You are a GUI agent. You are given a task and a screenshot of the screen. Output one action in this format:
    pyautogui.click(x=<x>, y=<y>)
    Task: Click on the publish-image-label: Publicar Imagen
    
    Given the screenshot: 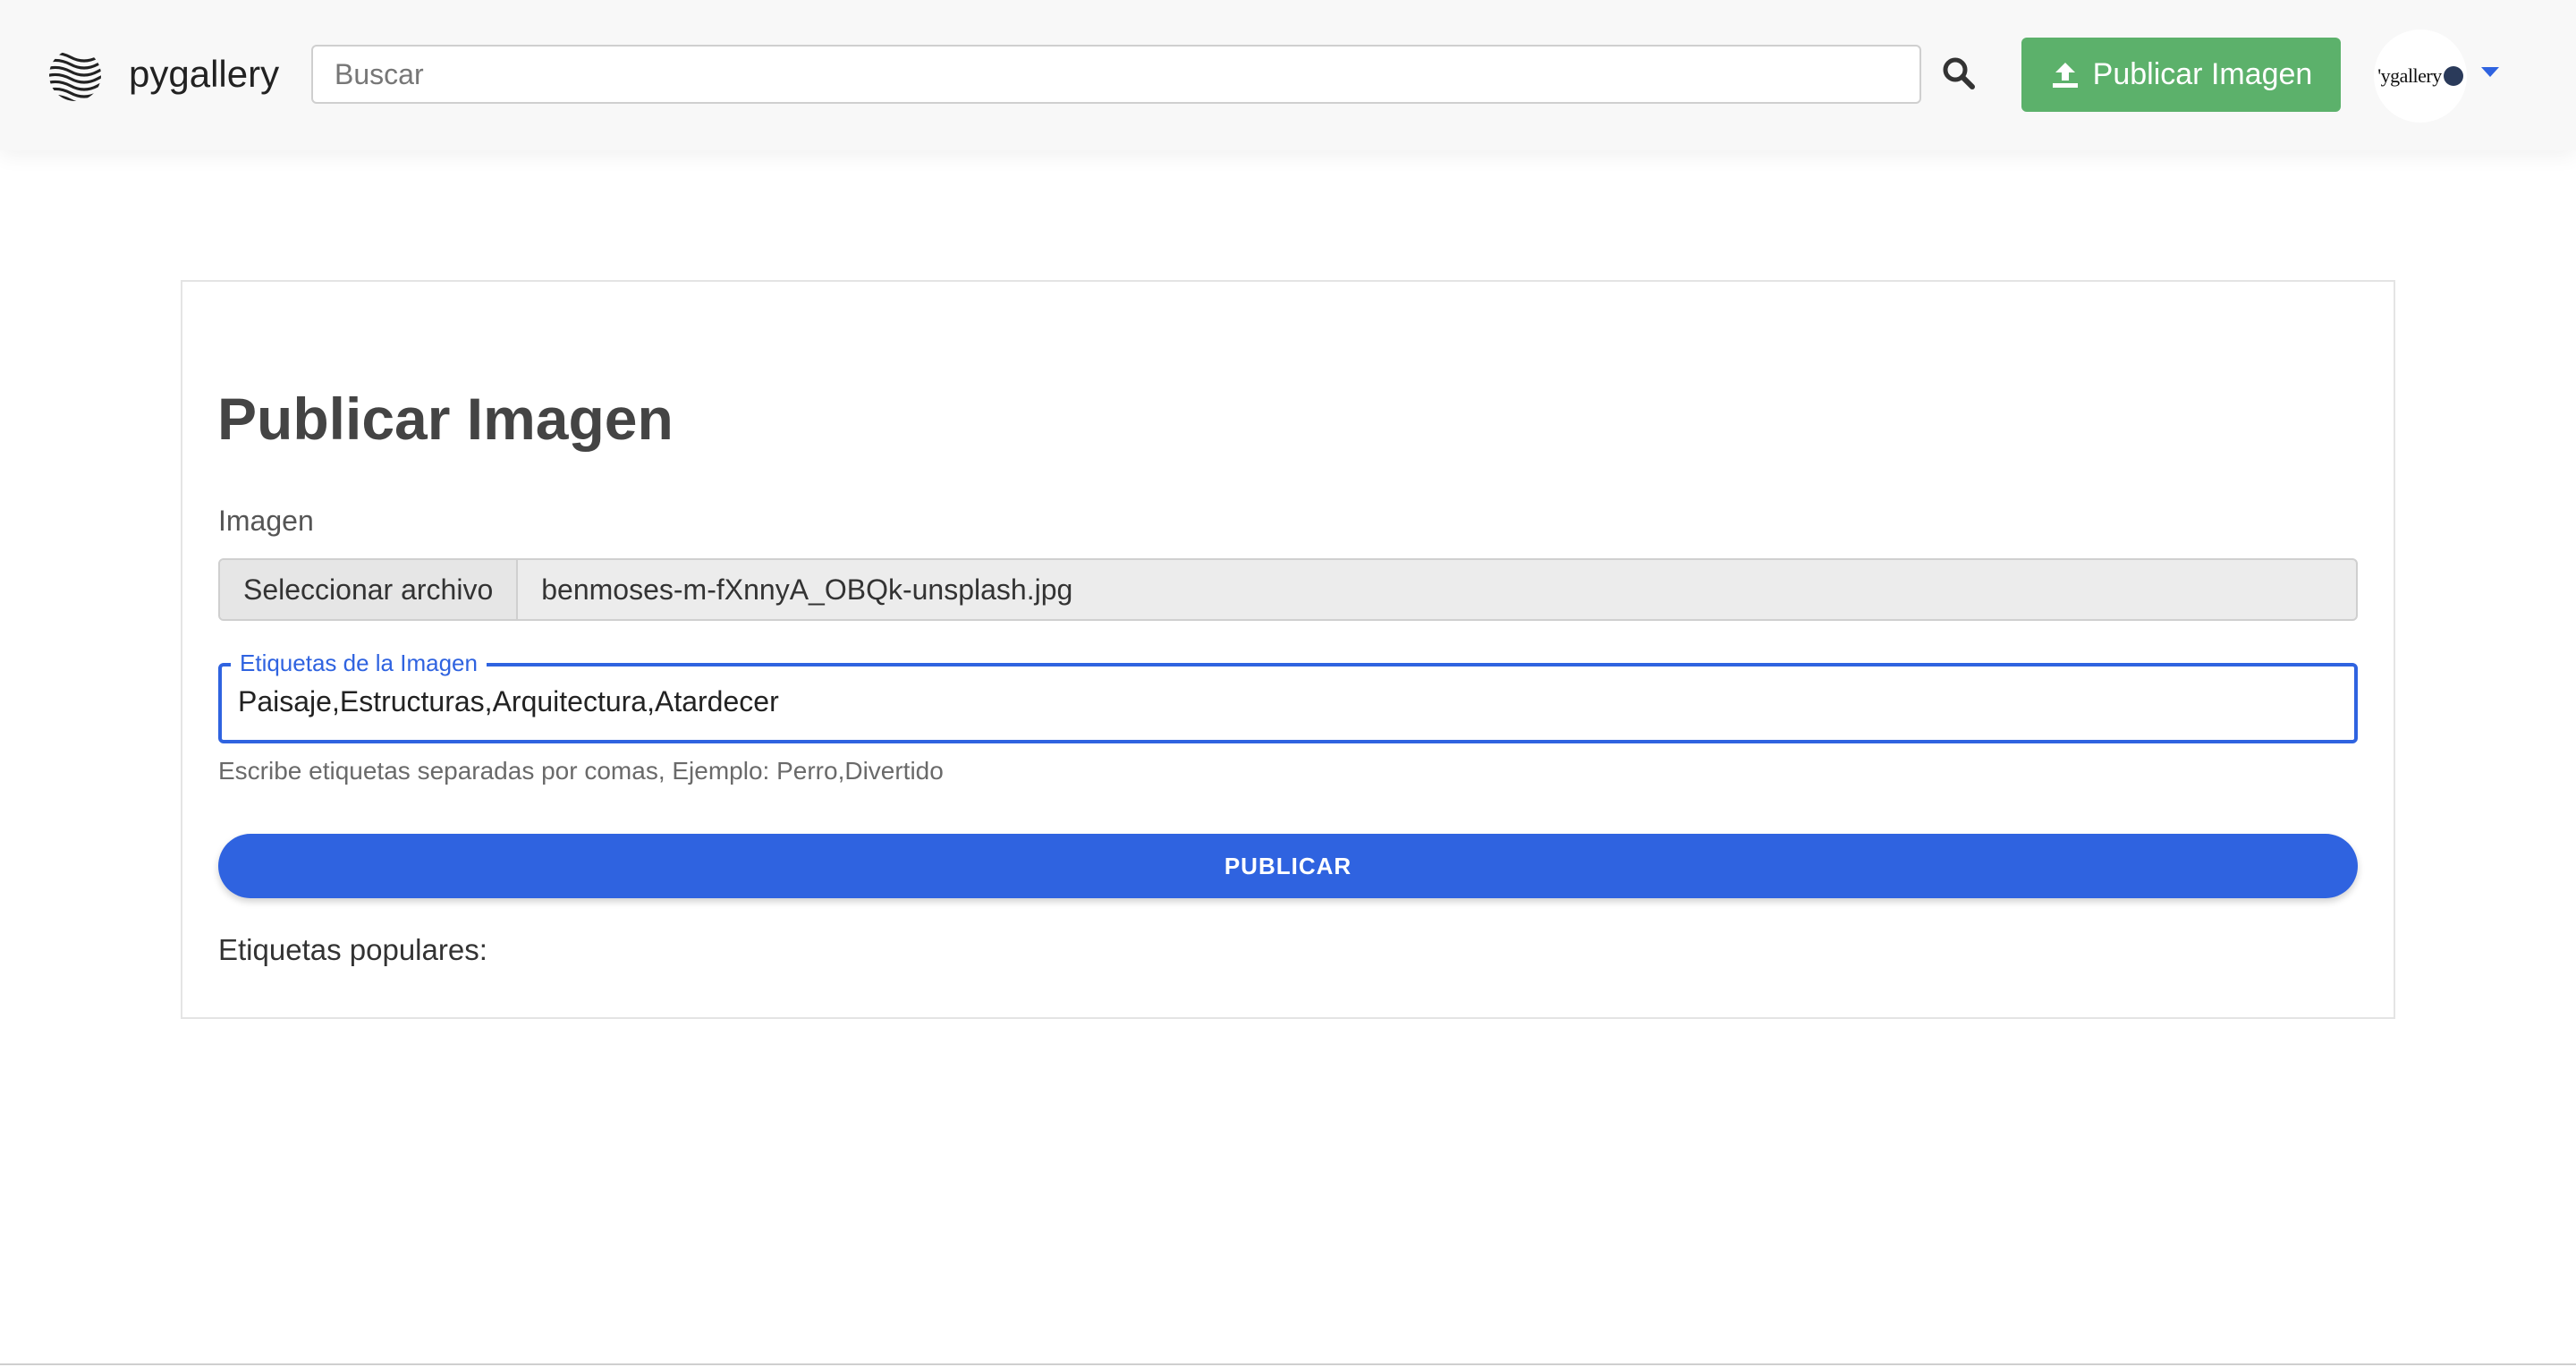 What is the action you would take?
    pyautogui.click(x=2202, y=74)
    